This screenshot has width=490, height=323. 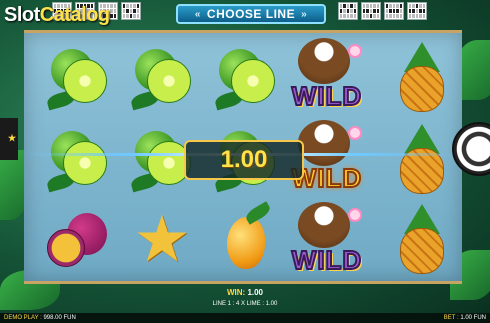 I want to click on double-chevron-right-icon: », so click(x=304, y=14).